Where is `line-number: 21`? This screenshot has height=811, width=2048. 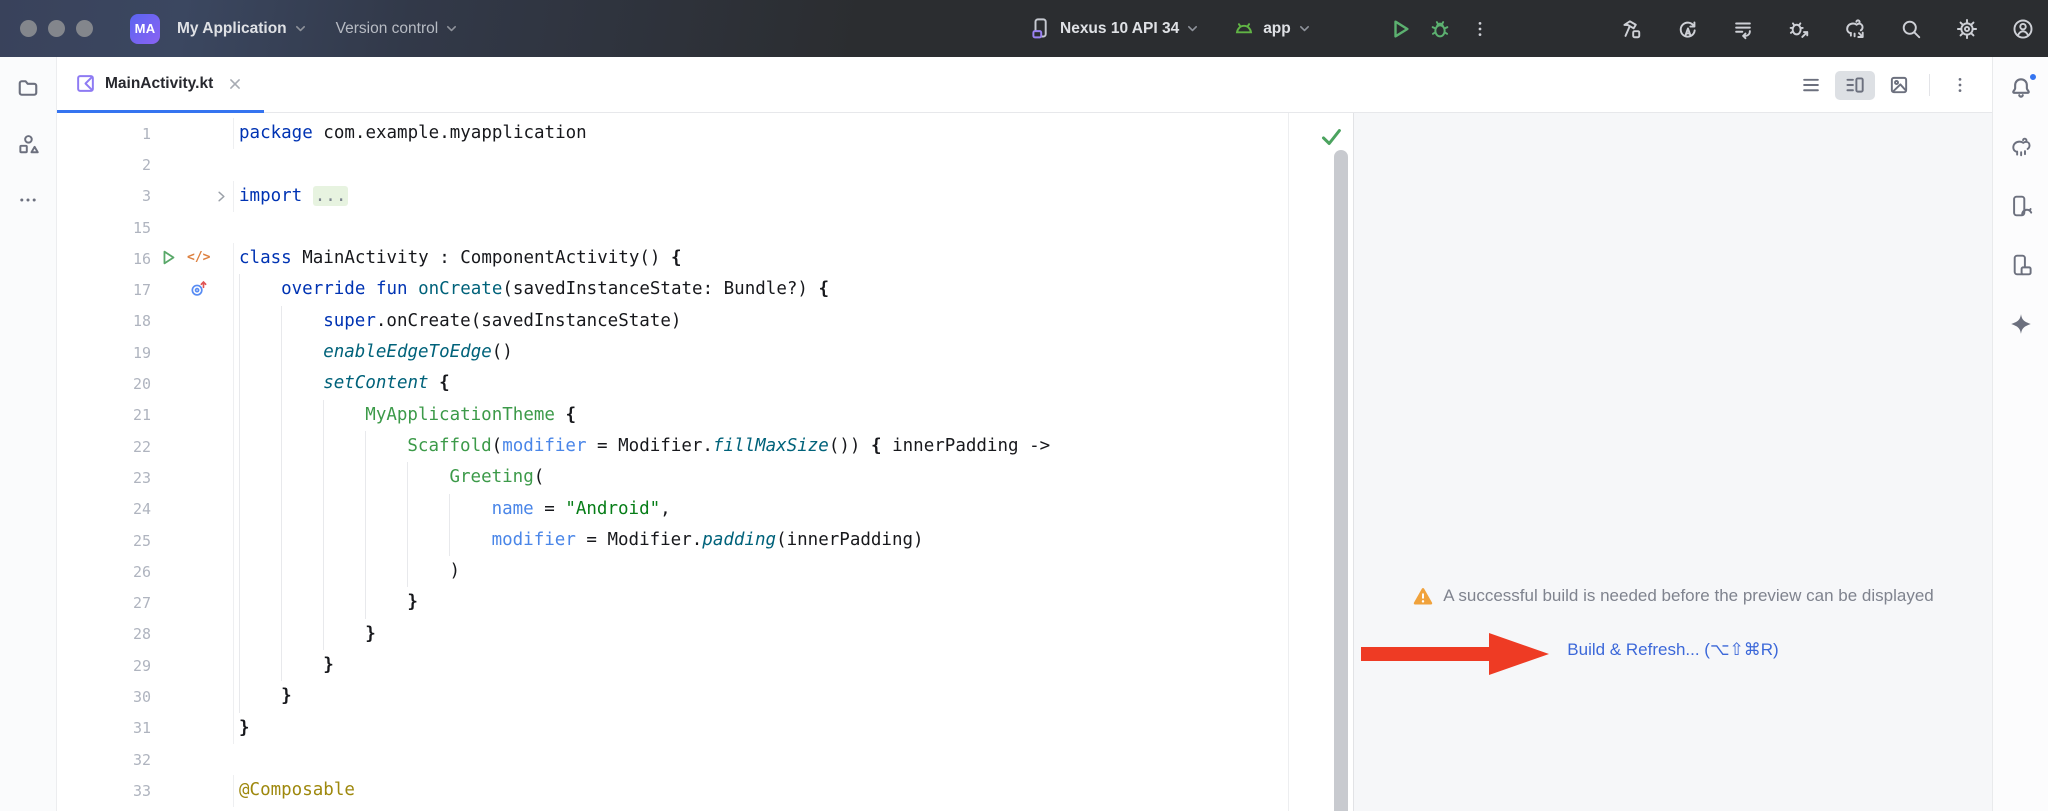
line-number: 21 is located at coordinates (105, 415).